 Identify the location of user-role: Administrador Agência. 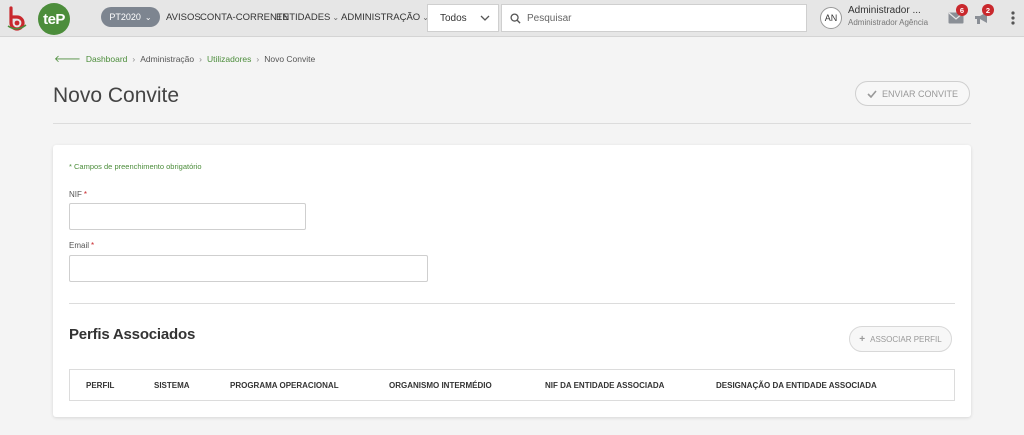
(888, 22).